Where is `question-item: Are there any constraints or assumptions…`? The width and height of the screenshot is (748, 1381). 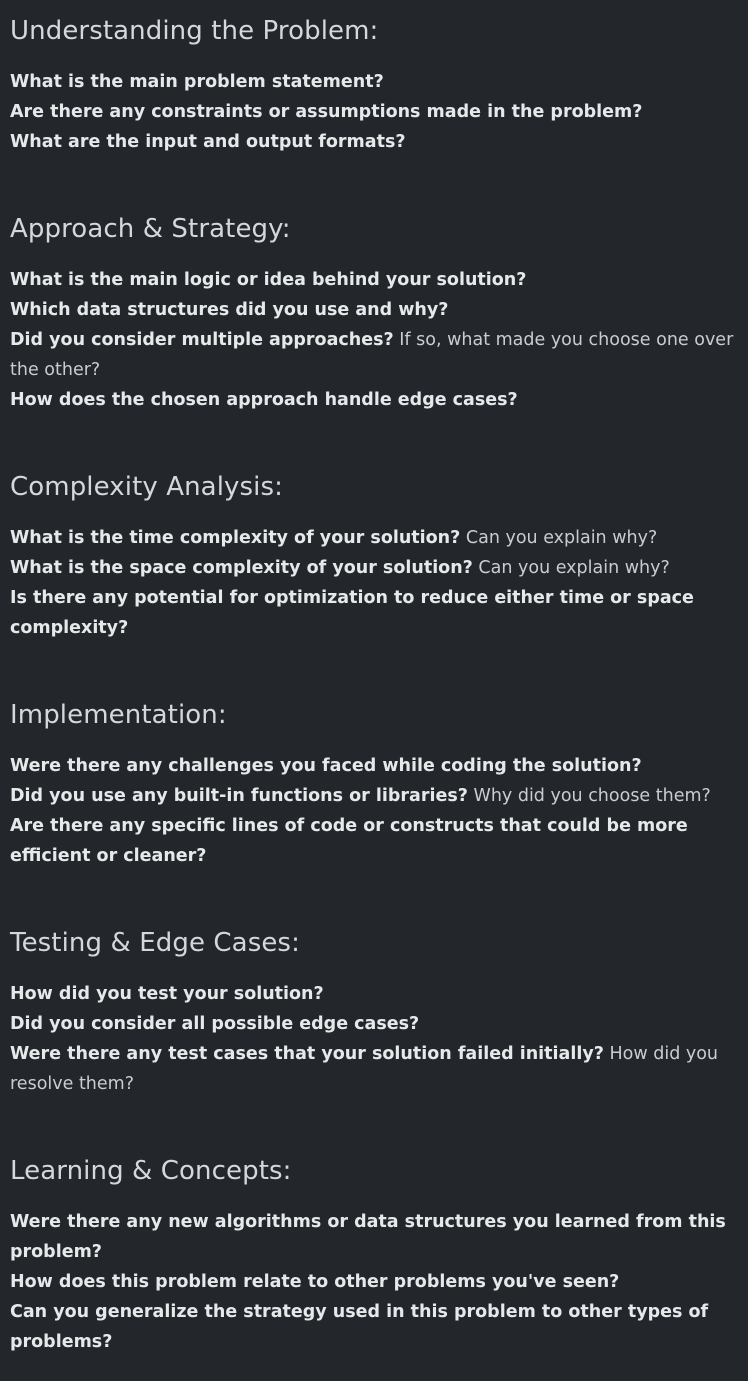
question-item: Are there any constraints or assumptions… is located at coordinates (374, 112).